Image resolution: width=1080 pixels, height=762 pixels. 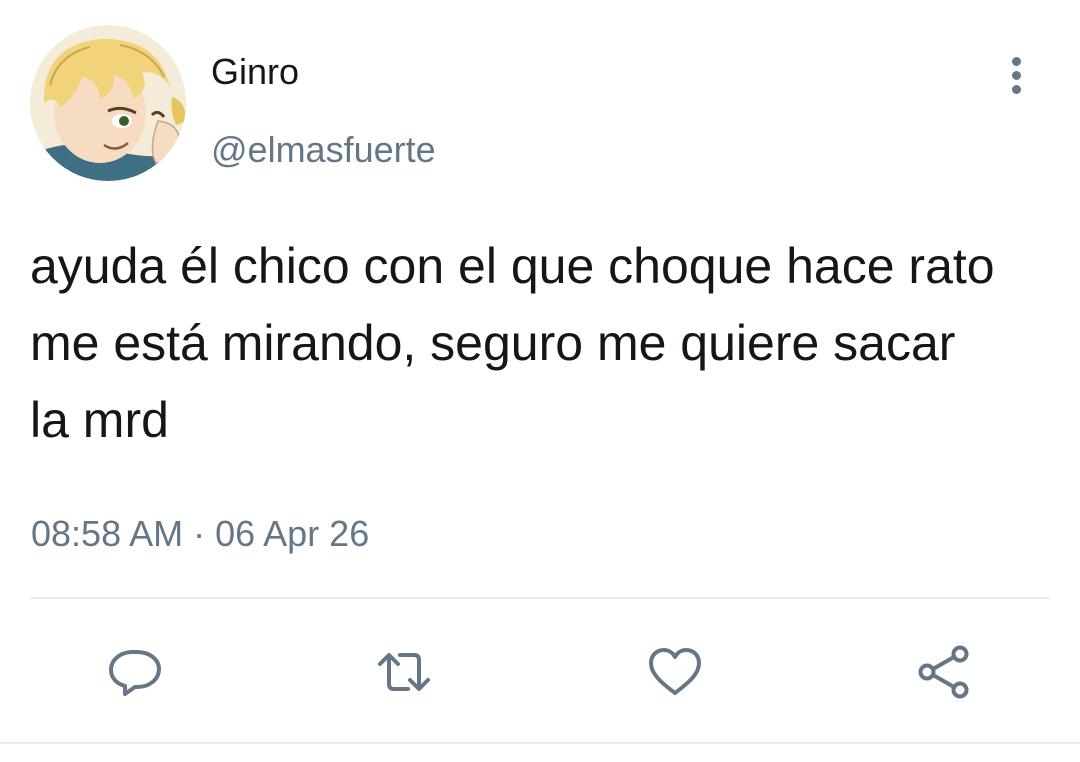 I want to click on bottom-divider, so click(x=540, y=743).